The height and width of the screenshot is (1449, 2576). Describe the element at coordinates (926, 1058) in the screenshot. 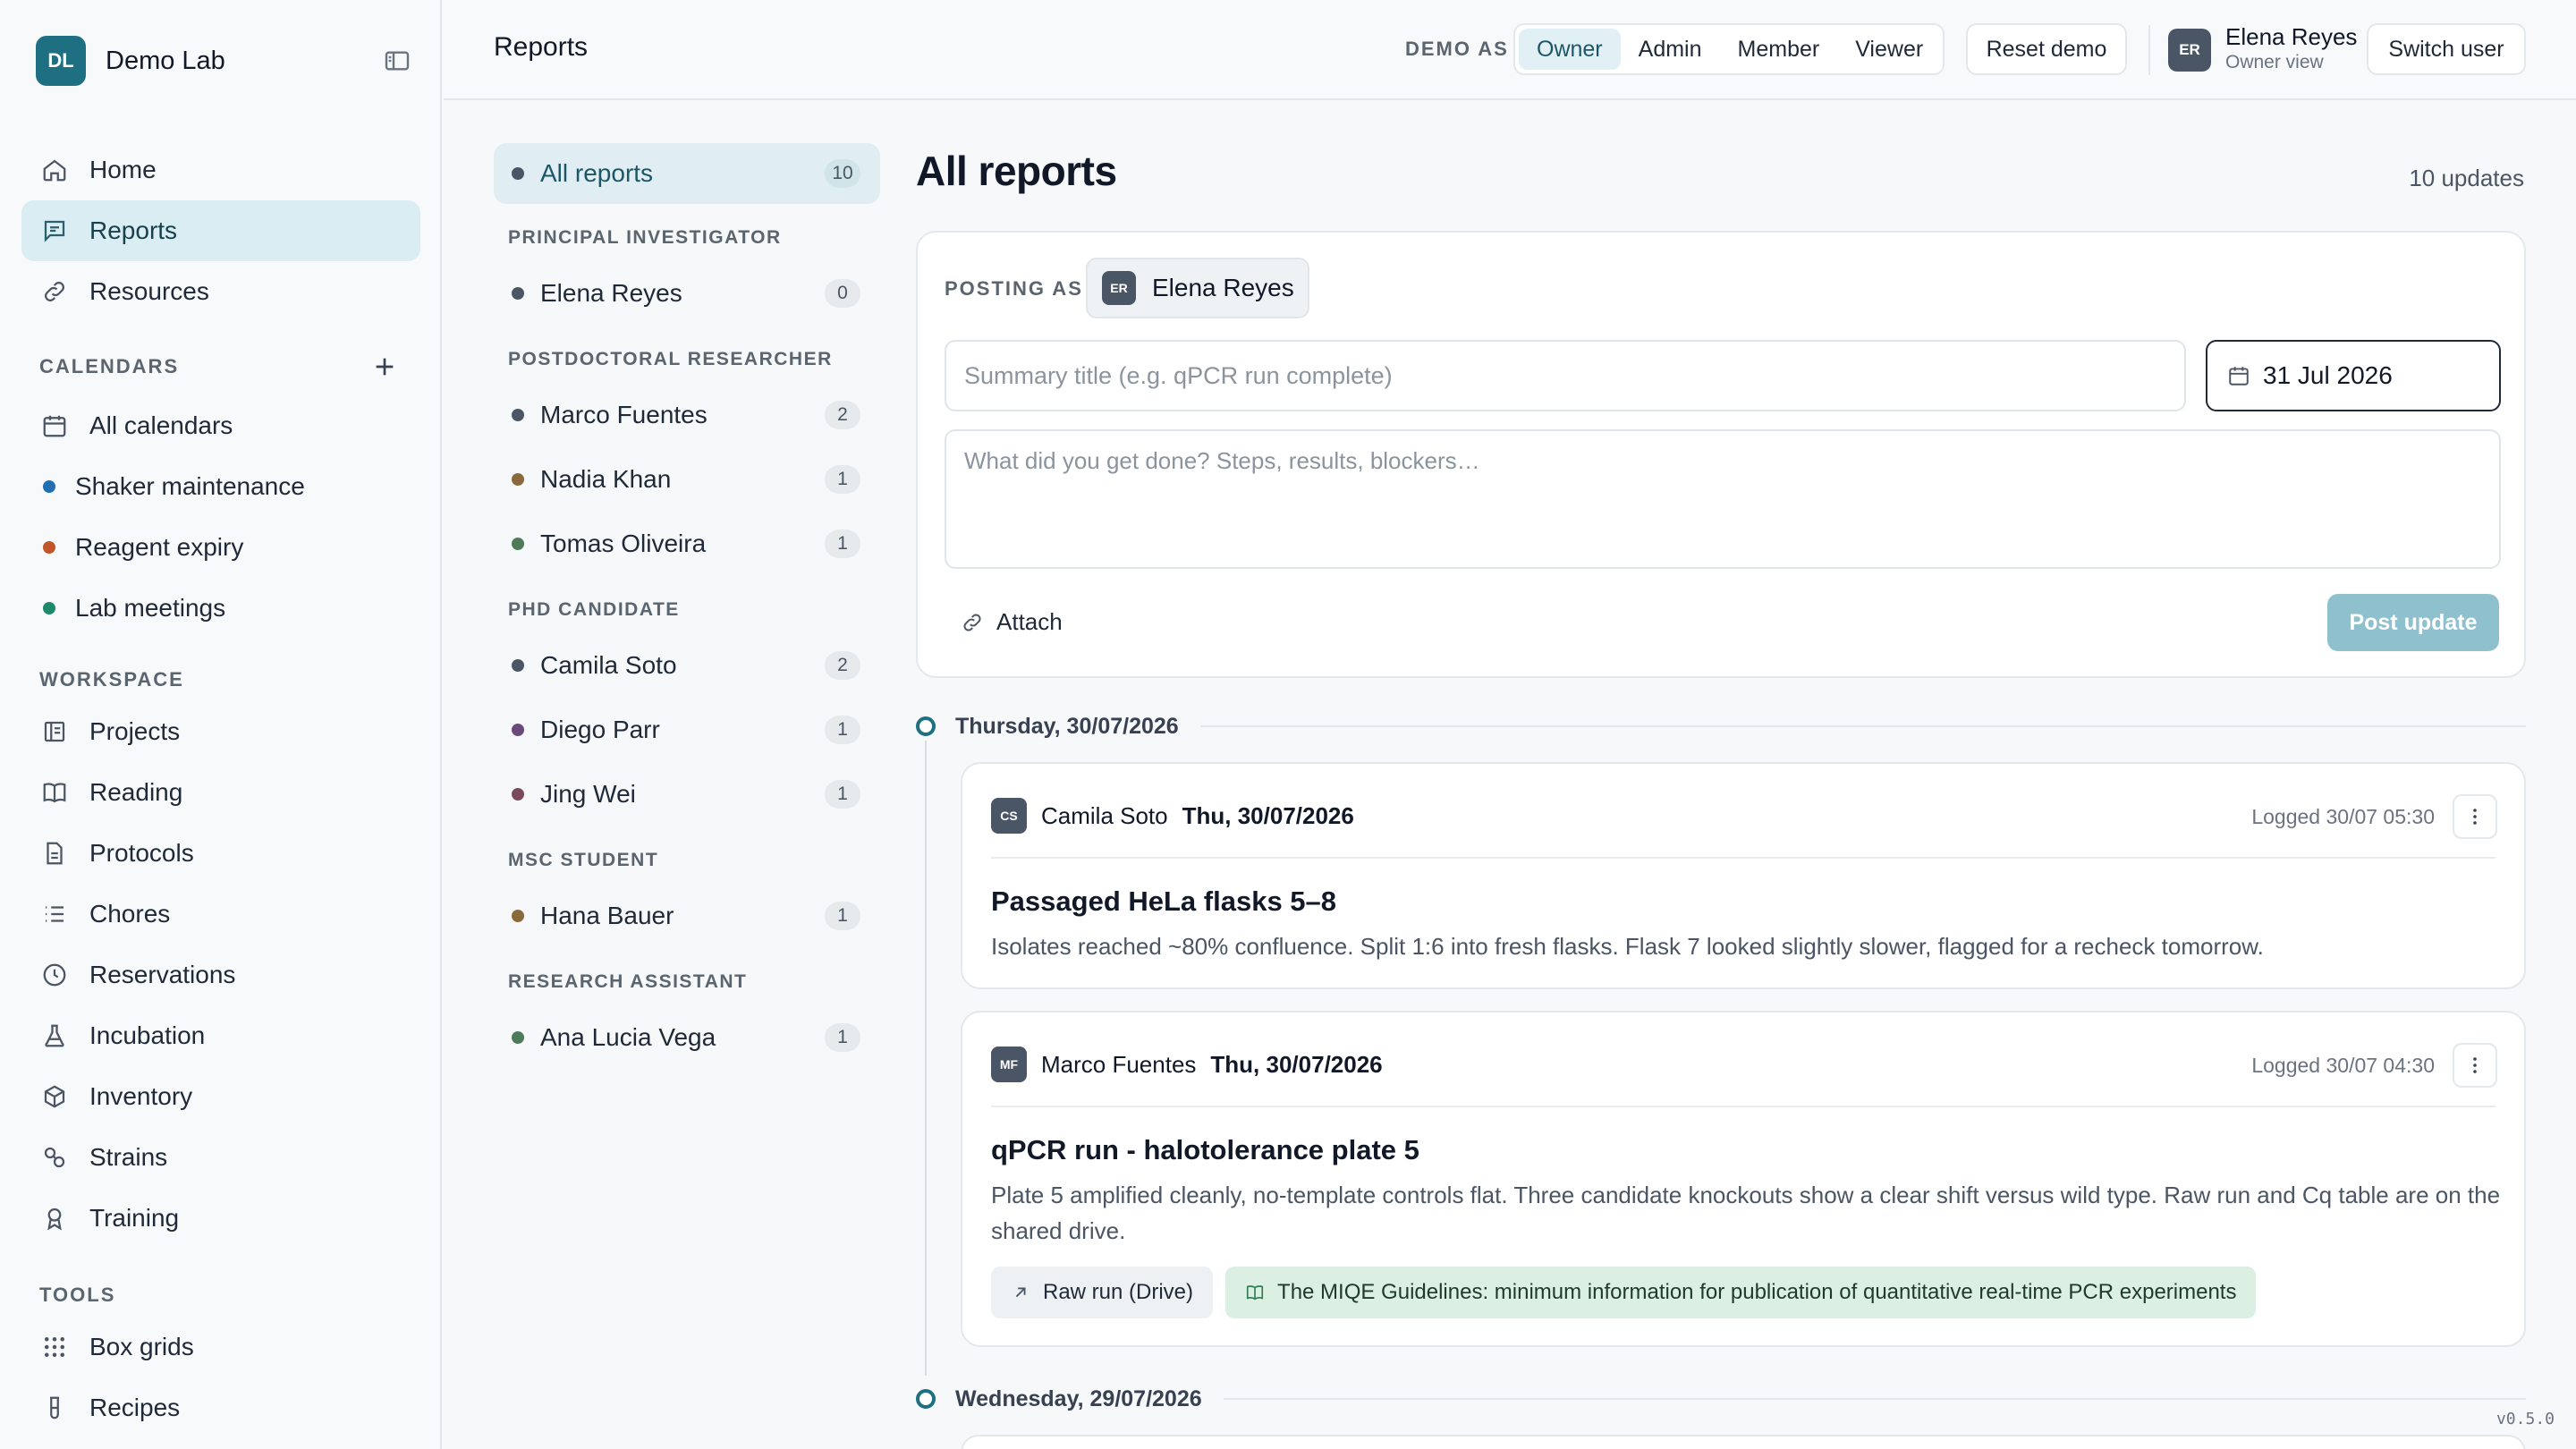

I see `timeline-line` at that location.